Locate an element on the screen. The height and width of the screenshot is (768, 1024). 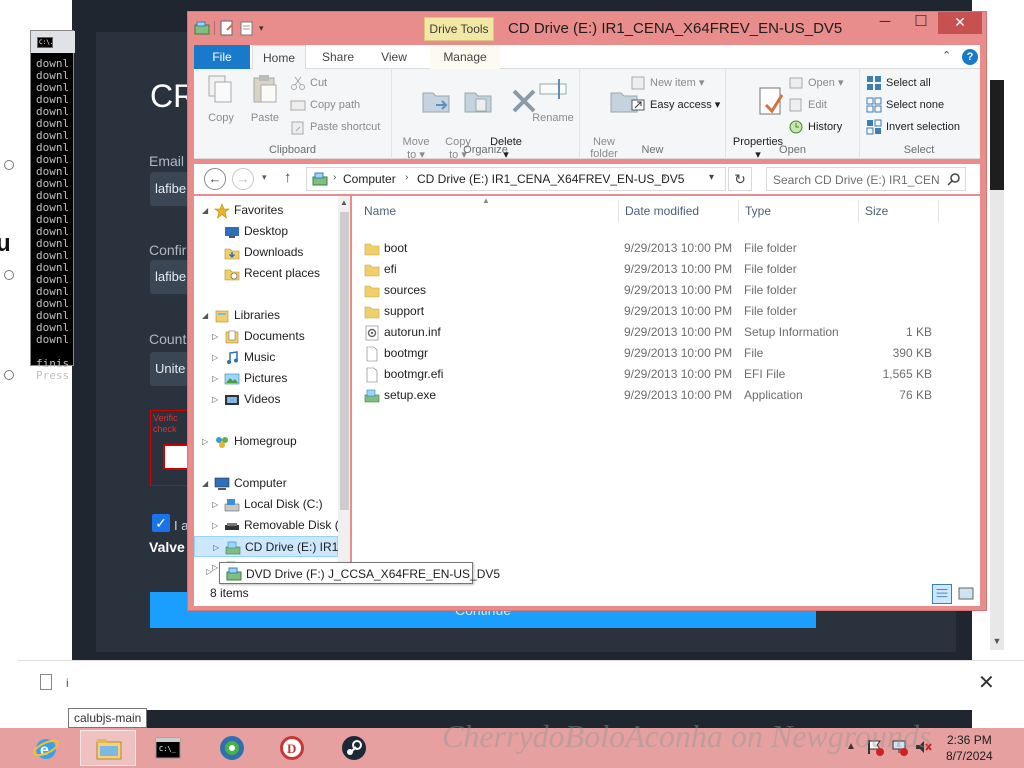
file-row: efi 9/29/2013 10:00 PM File folder is located at coordinates (658, 269).